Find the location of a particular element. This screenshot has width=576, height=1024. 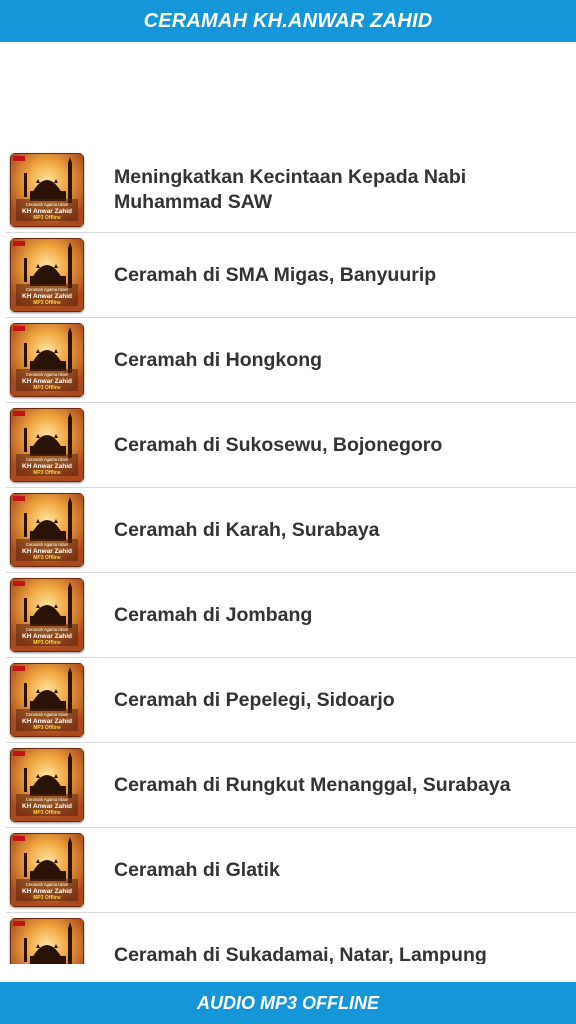

footer-label: AUDIO MP3 OFFLINE is located at coordinates (287, 1002).